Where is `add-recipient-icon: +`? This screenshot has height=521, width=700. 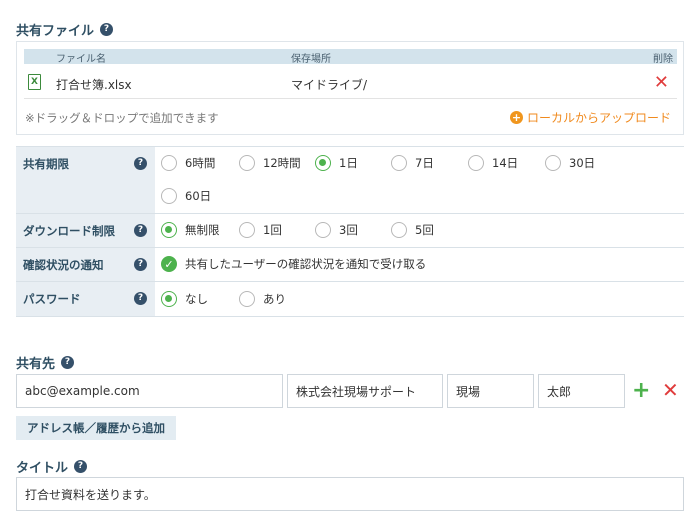 add-recipient-icon: + is located at coordinates (641, 391).